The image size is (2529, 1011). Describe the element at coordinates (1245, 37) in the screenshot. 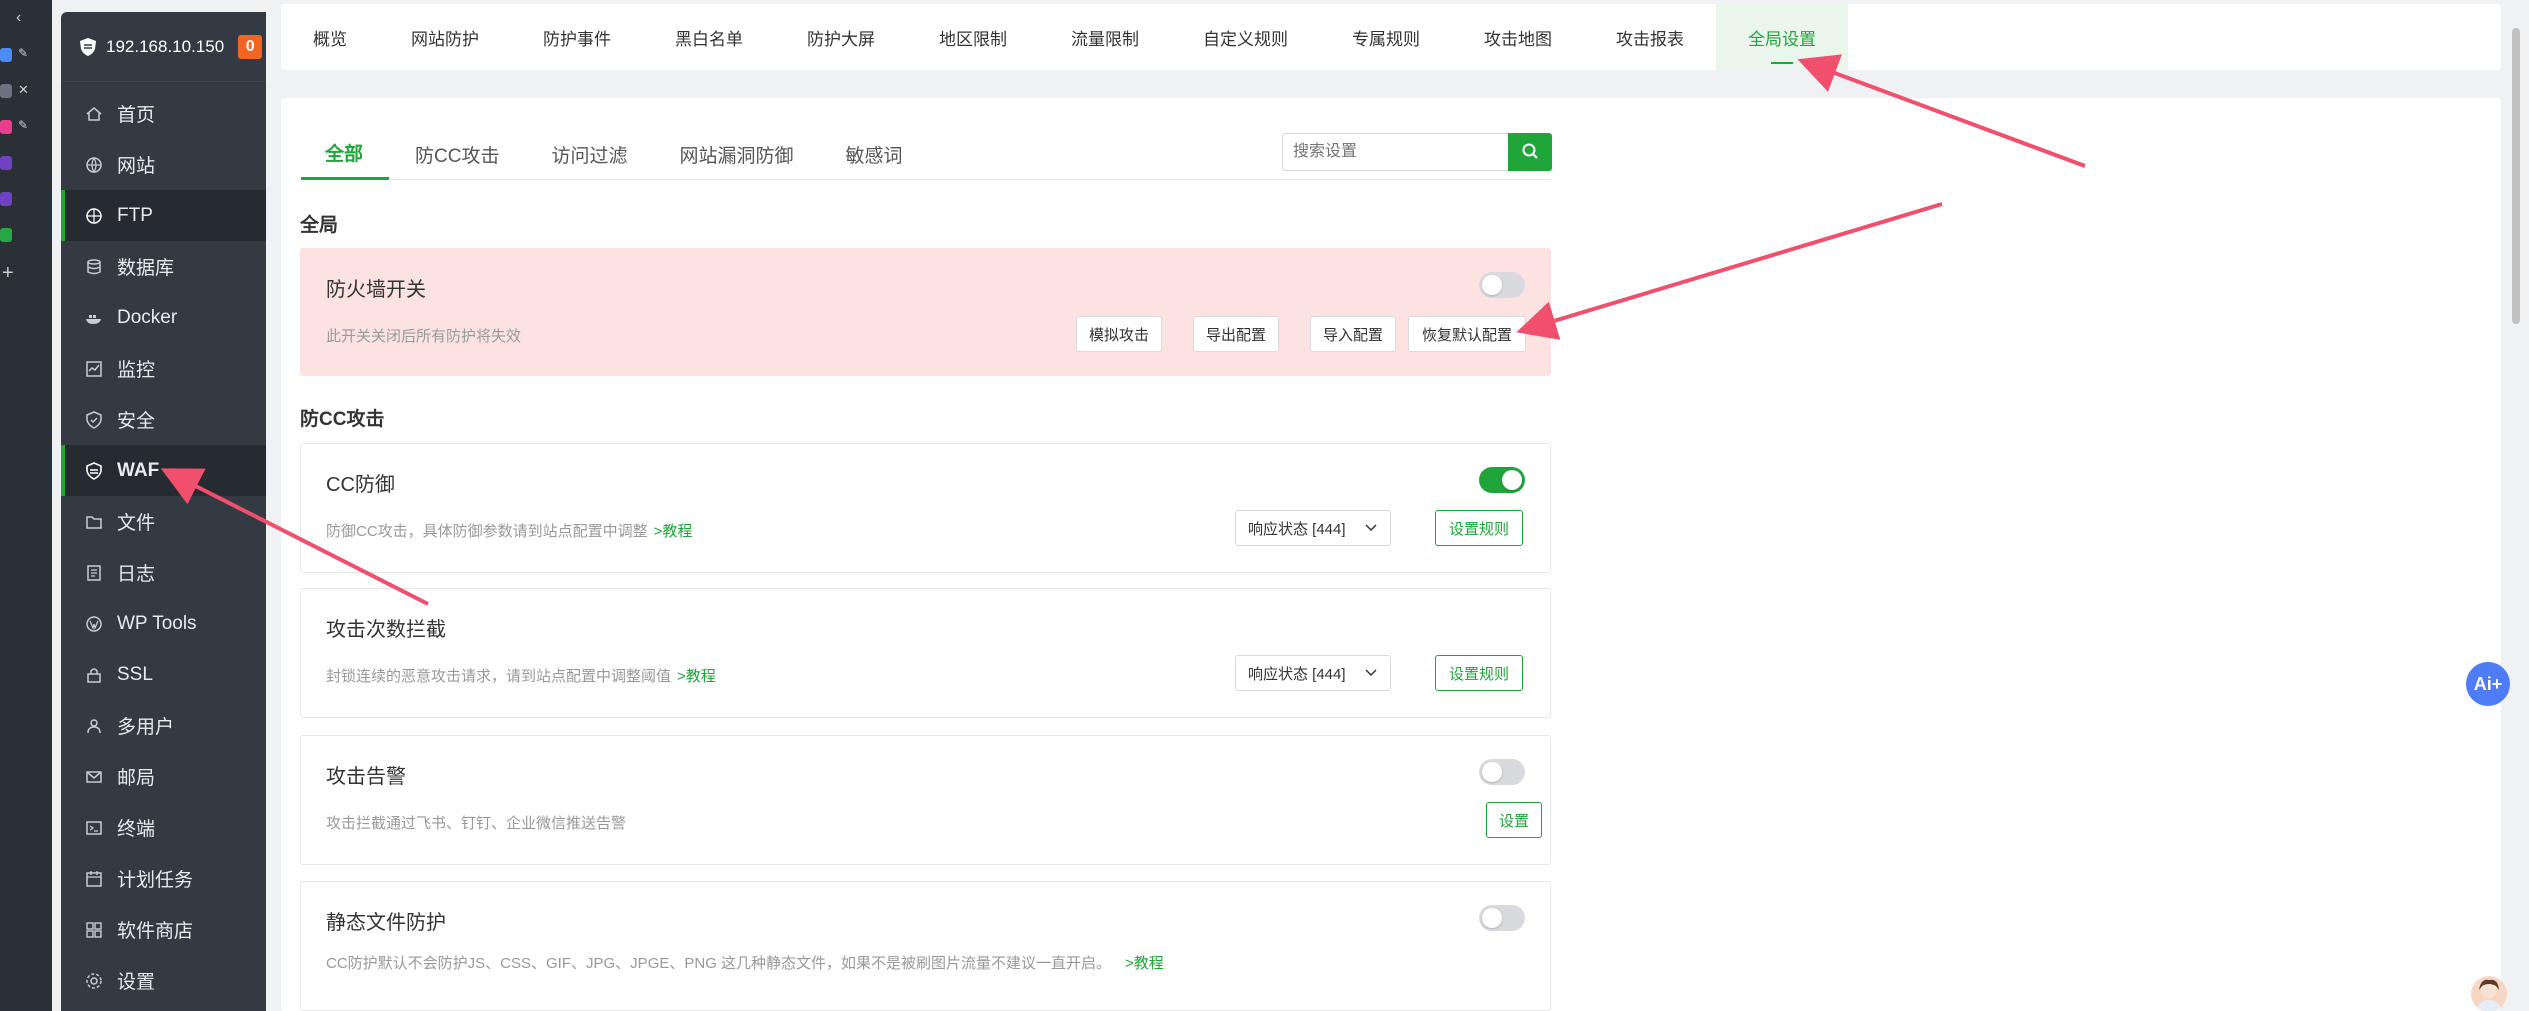

I see `tab-custom-rules: 自定义规则` at that location.